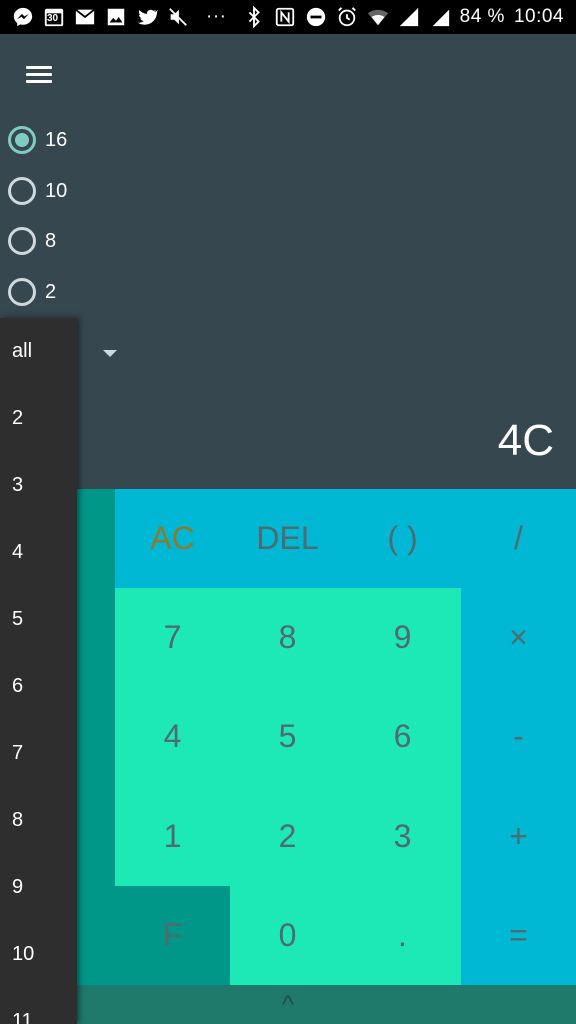 This screenshot has width=576, height=1024. I want to click on dropdown-item: 4, so click(38, 552).